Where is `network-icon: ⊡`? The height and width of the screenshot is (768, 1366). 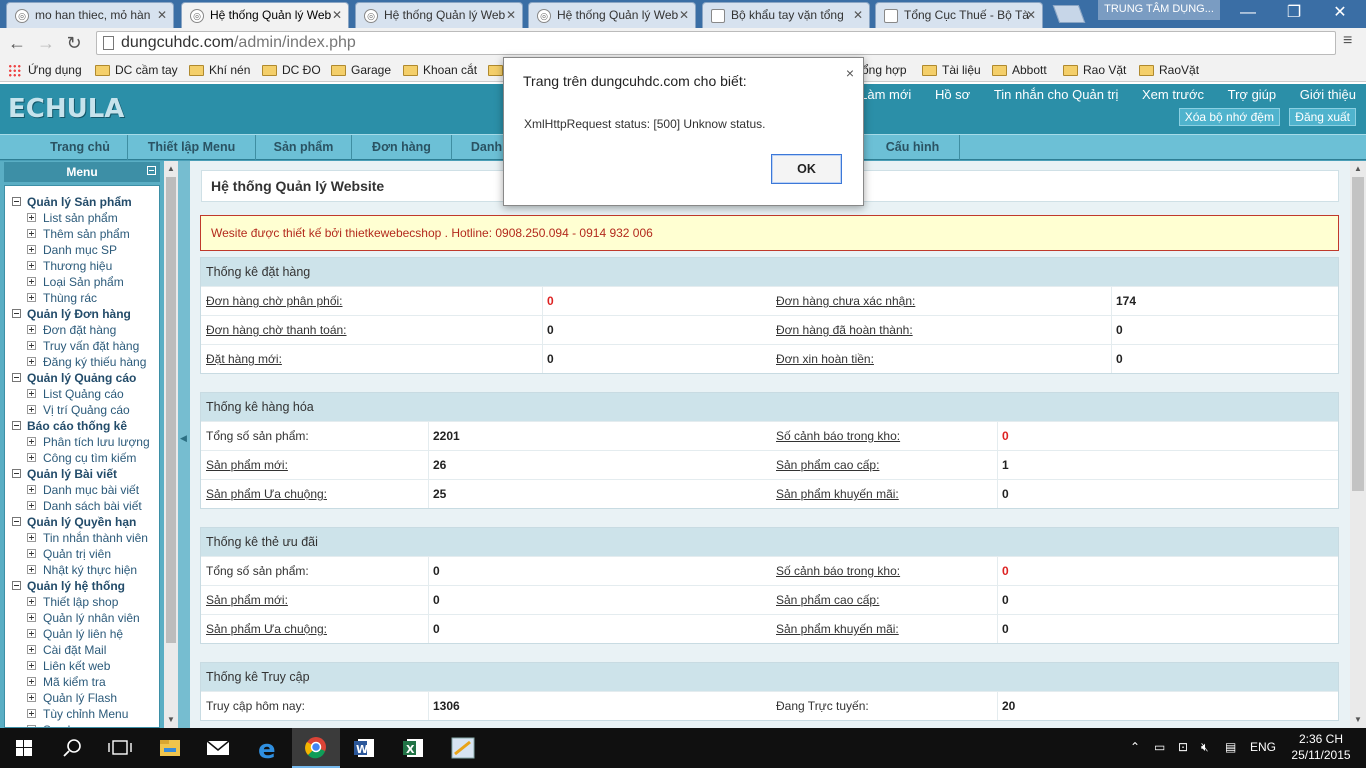 network-icon: ⊡ is located at coordinates (1183, 747).